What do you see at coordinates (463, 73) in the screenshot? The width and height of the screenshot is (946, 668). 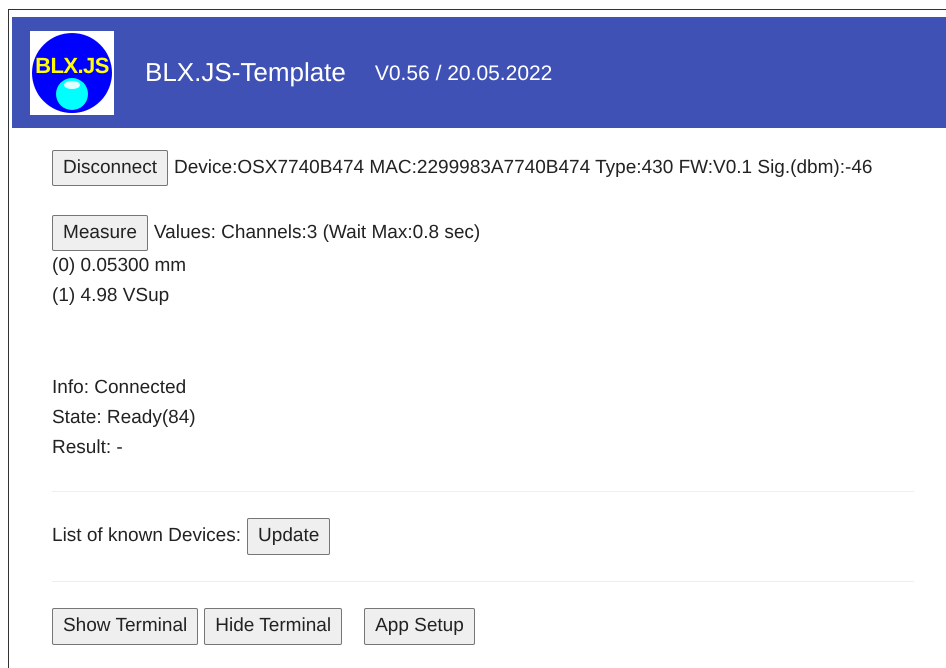 I see `version-text: V0.56 / 20.05.2022` at bounding box center [463, 73].